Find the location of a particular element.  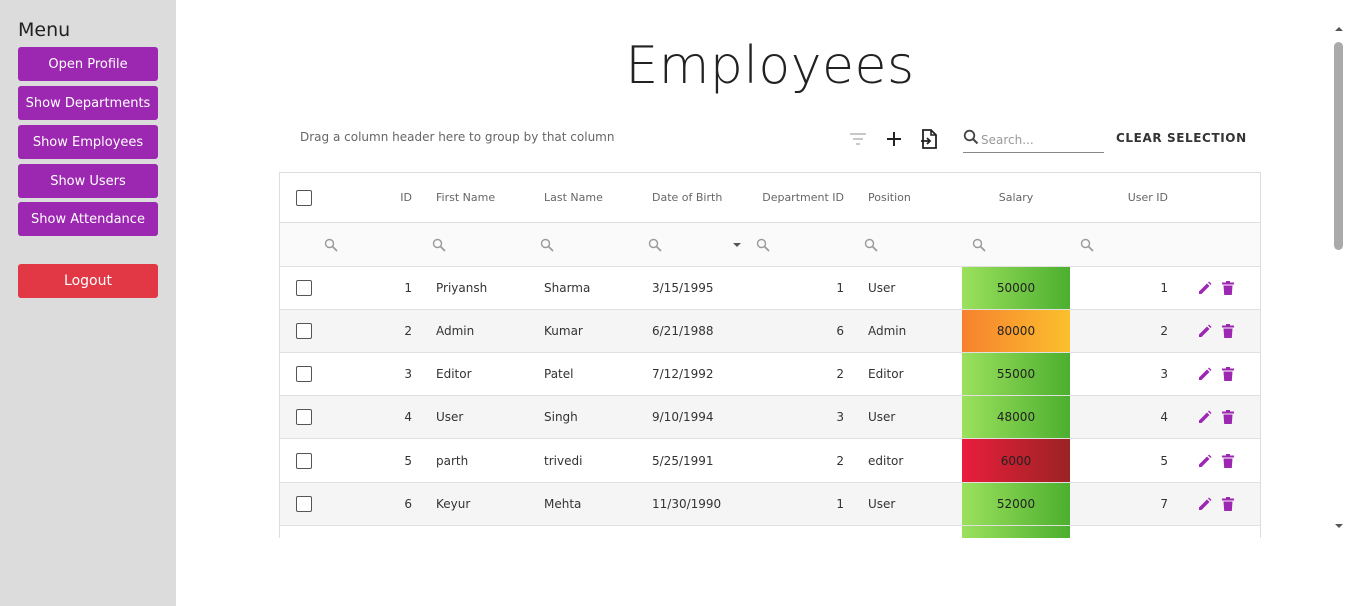

show-users-button: Show Users is located at coordinates (88, 181).